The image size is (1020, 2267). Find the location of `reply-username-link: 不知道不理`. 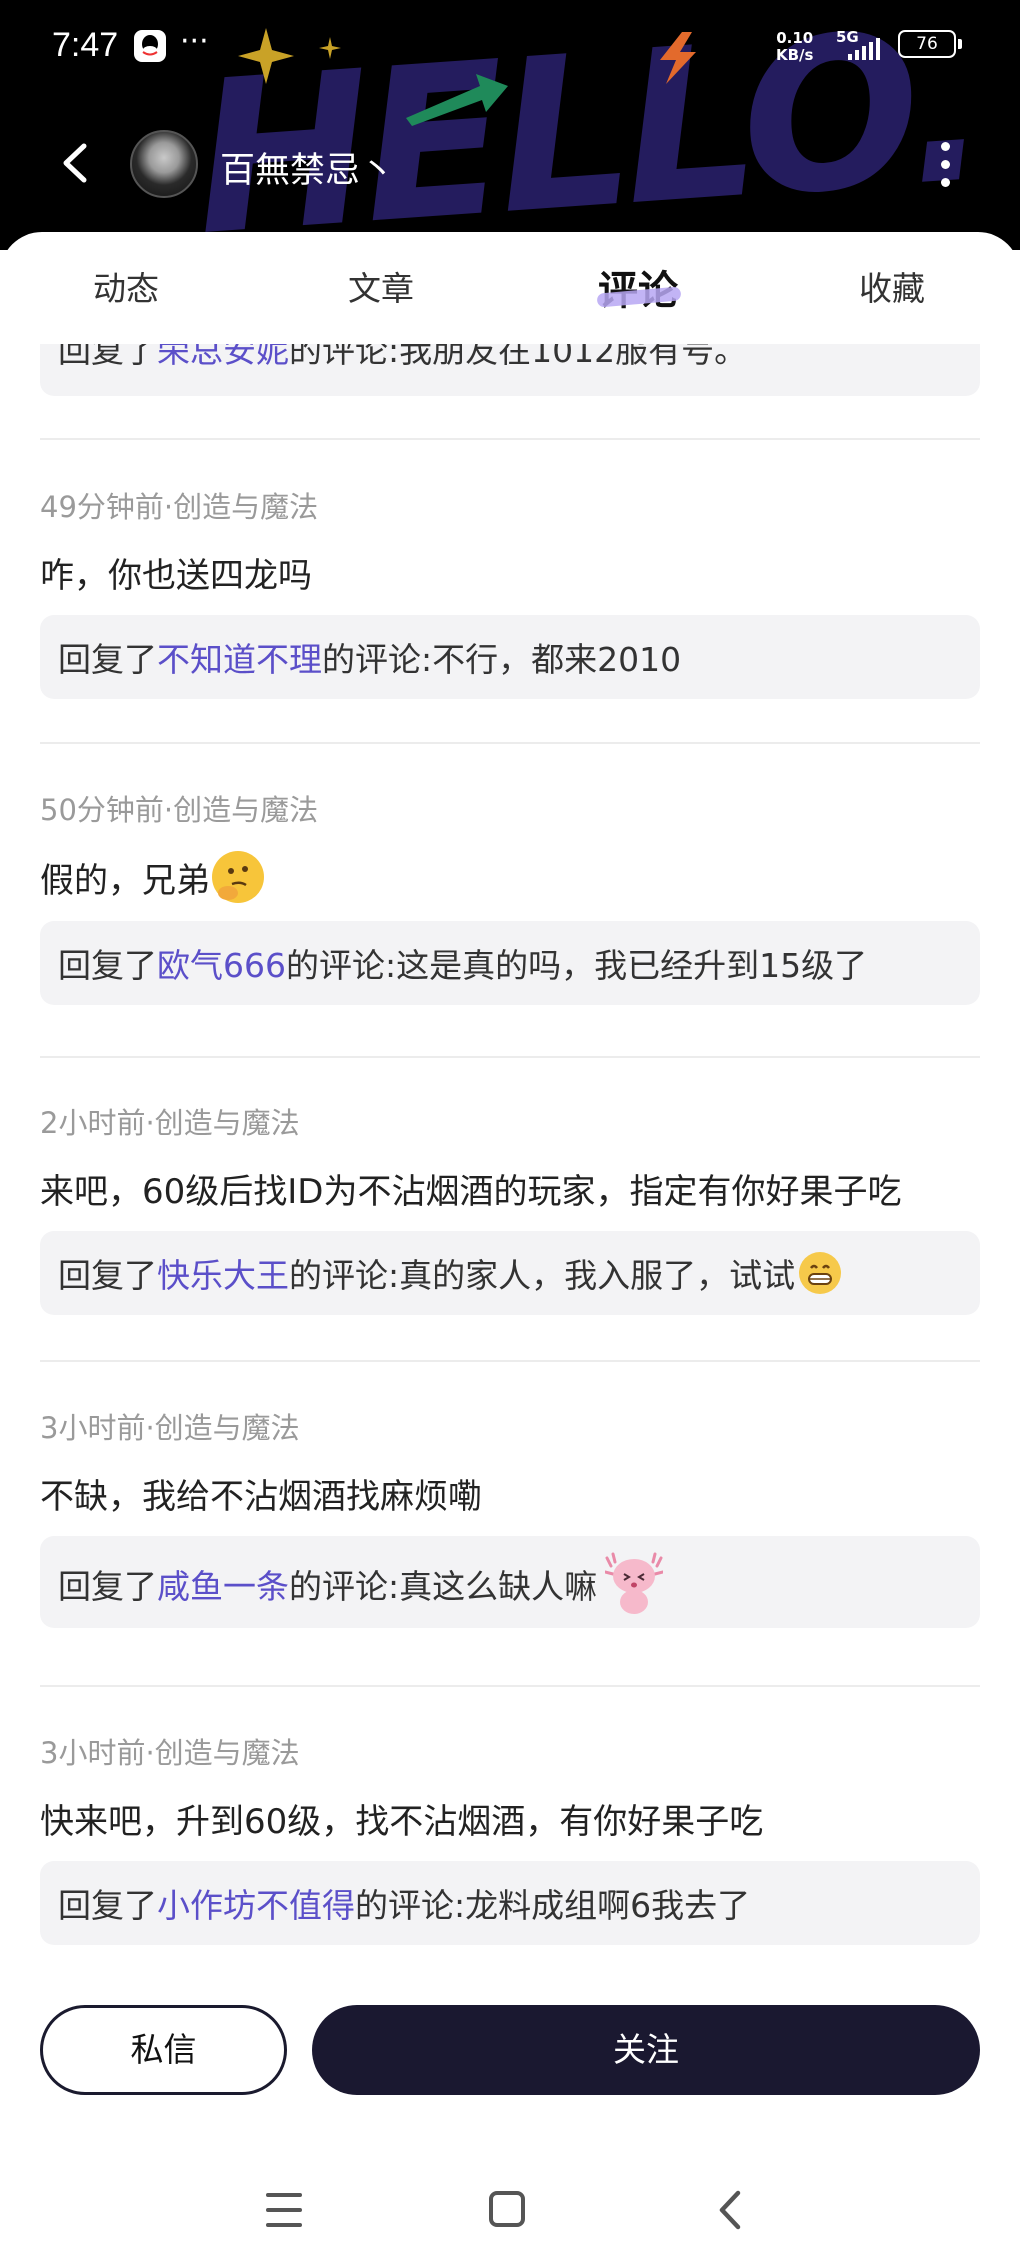

reply-username-link: 不知道不理 is located at coordinates (239, 657).